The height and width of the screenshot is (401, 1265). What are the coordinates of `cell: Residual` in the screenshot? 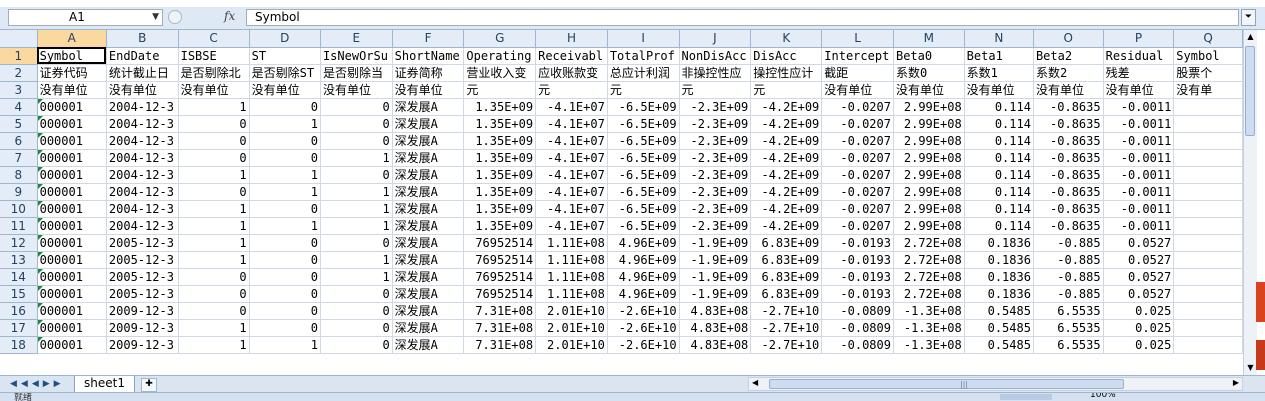 It's located at (1139, 56).